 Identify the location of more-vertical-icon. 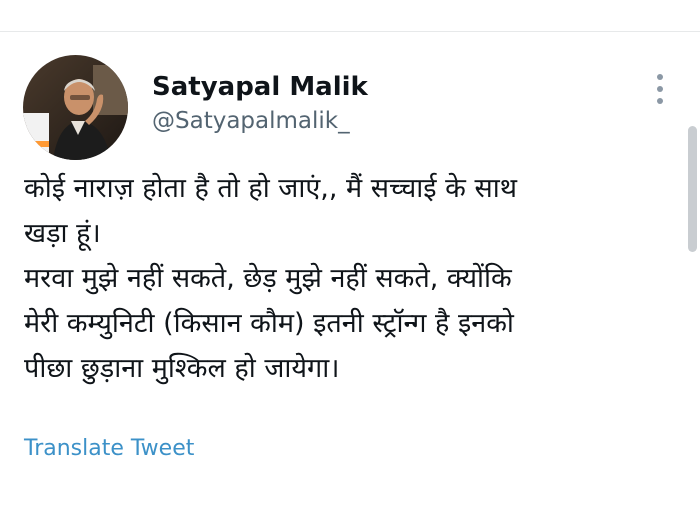
(660, 77).